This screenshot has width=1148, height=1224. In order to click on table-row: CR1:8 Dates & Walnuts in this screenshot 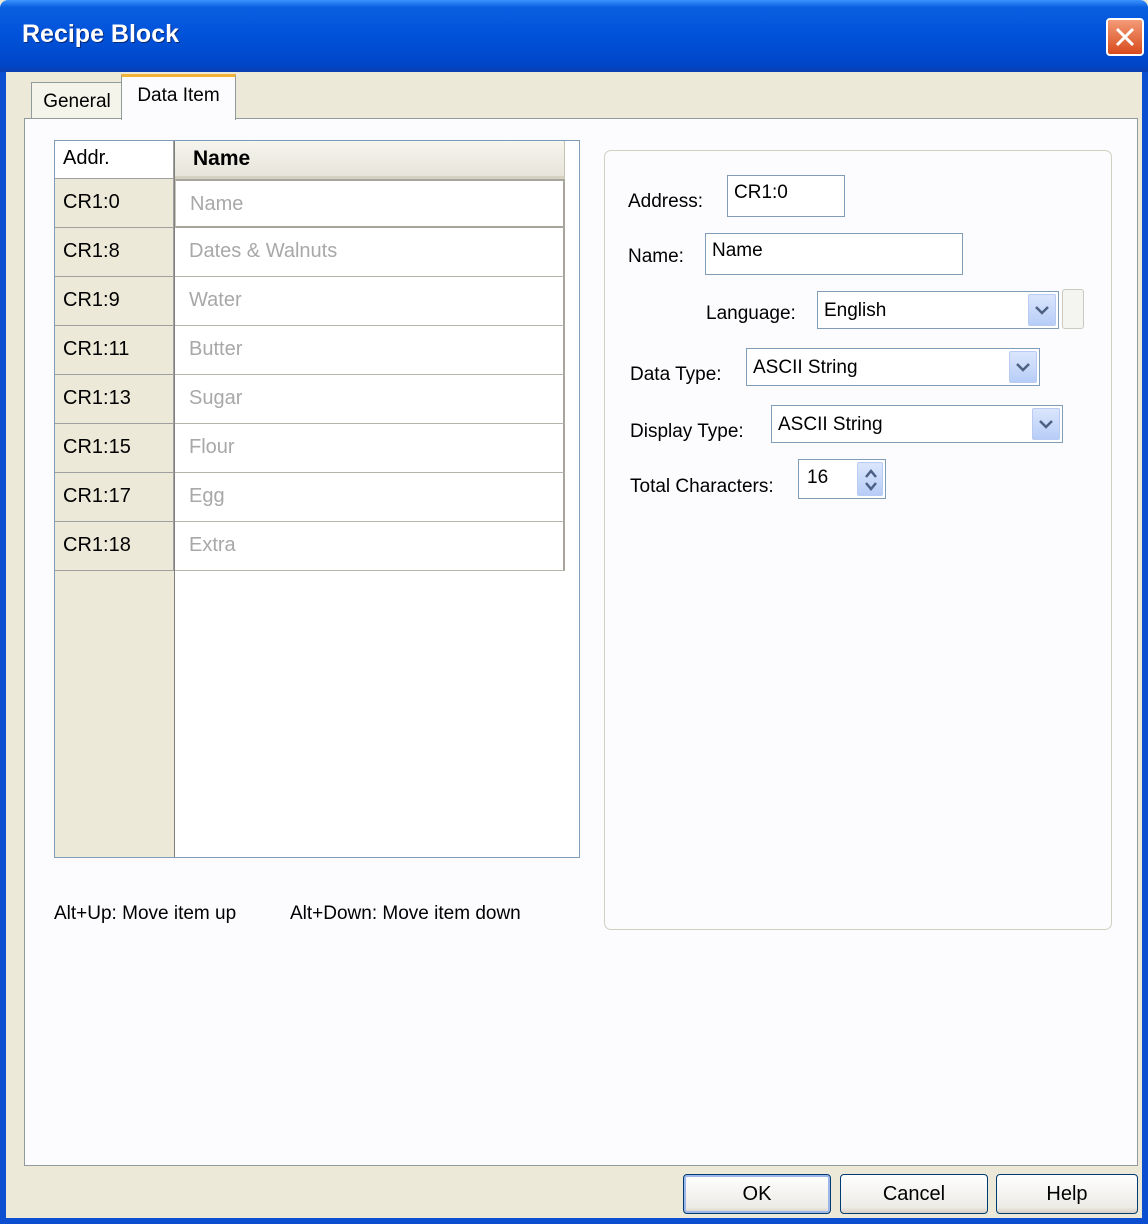, I will do `click(310, 252)`.